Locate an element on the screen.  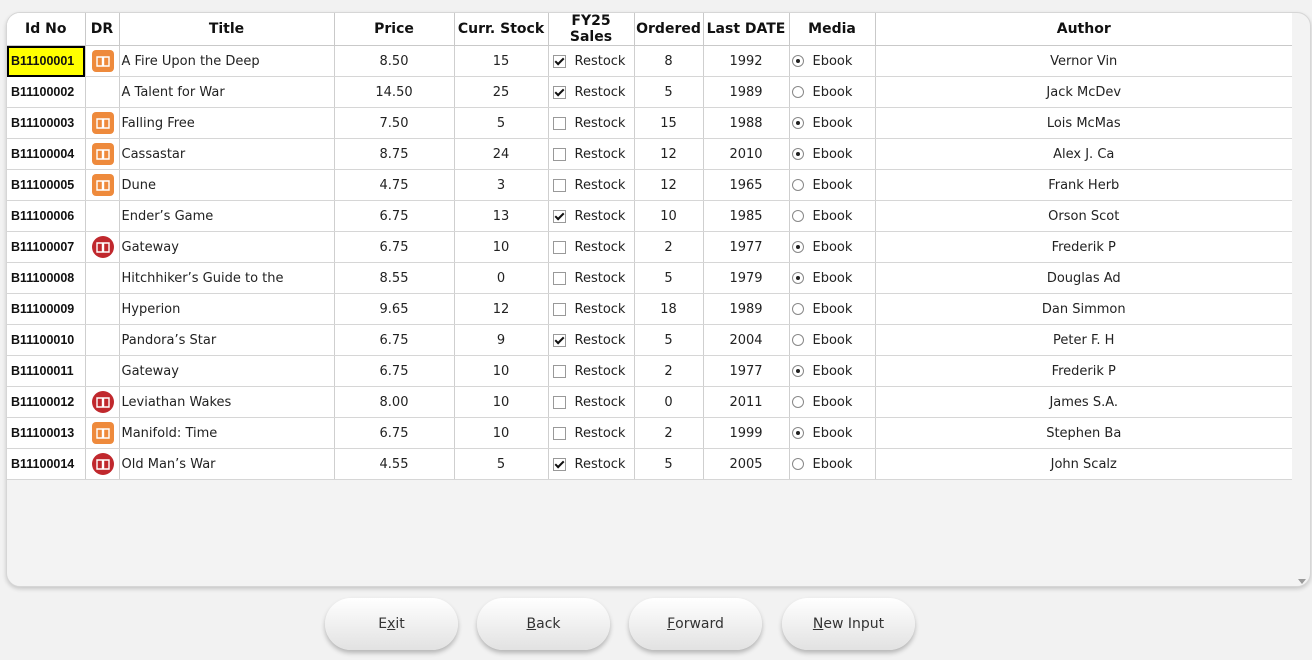
title-cell: Ender’s Game is located at coordinates (227, 216).